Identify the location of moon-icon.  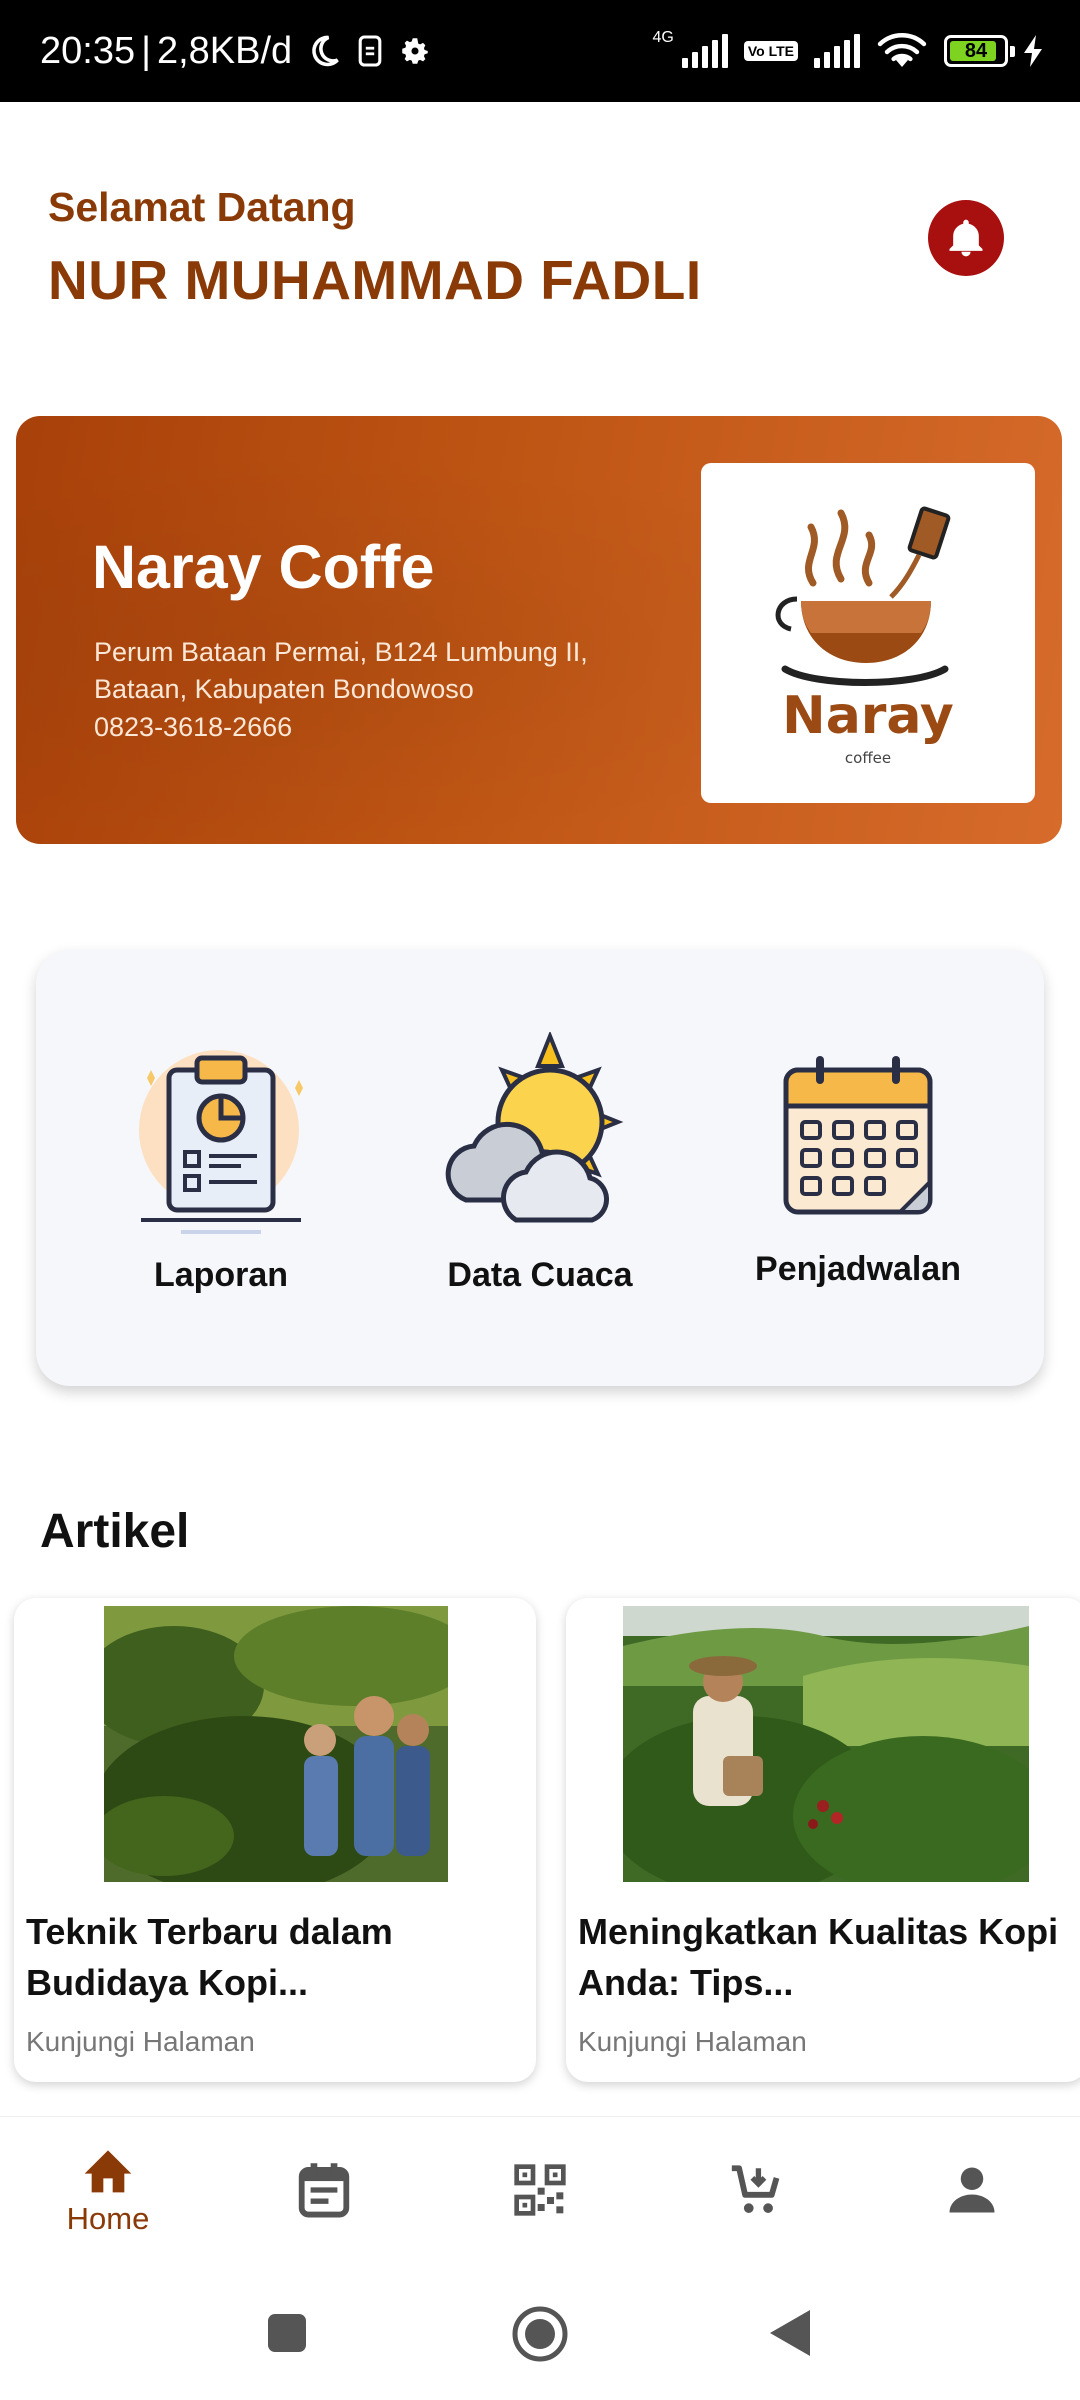
(326, 51).